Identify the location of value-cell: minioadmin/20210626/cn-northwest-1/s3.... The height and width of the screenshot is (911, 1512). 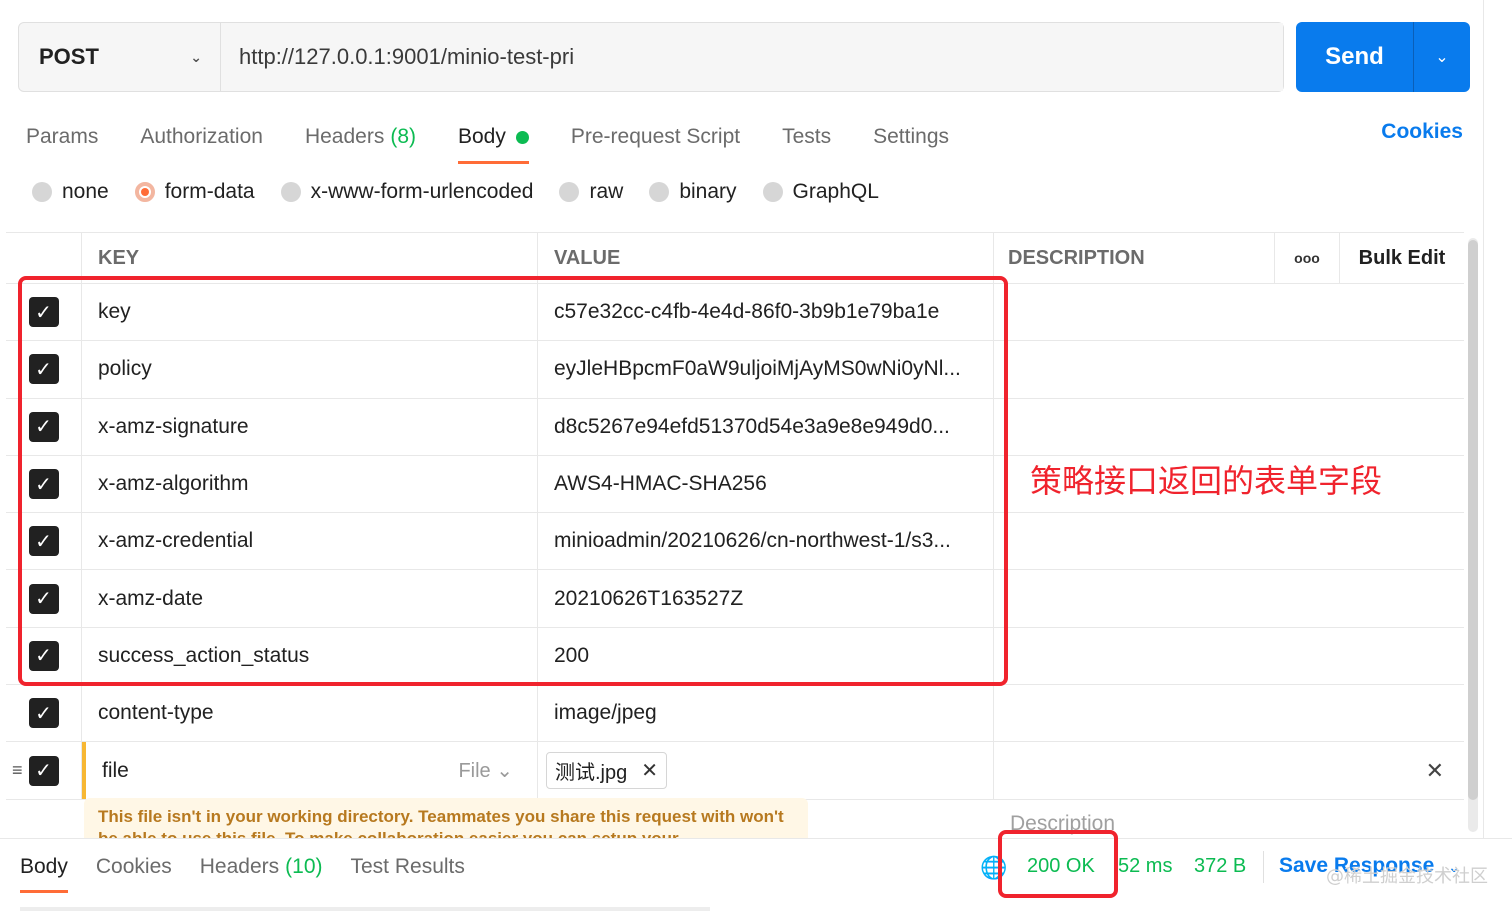
(766, 541).